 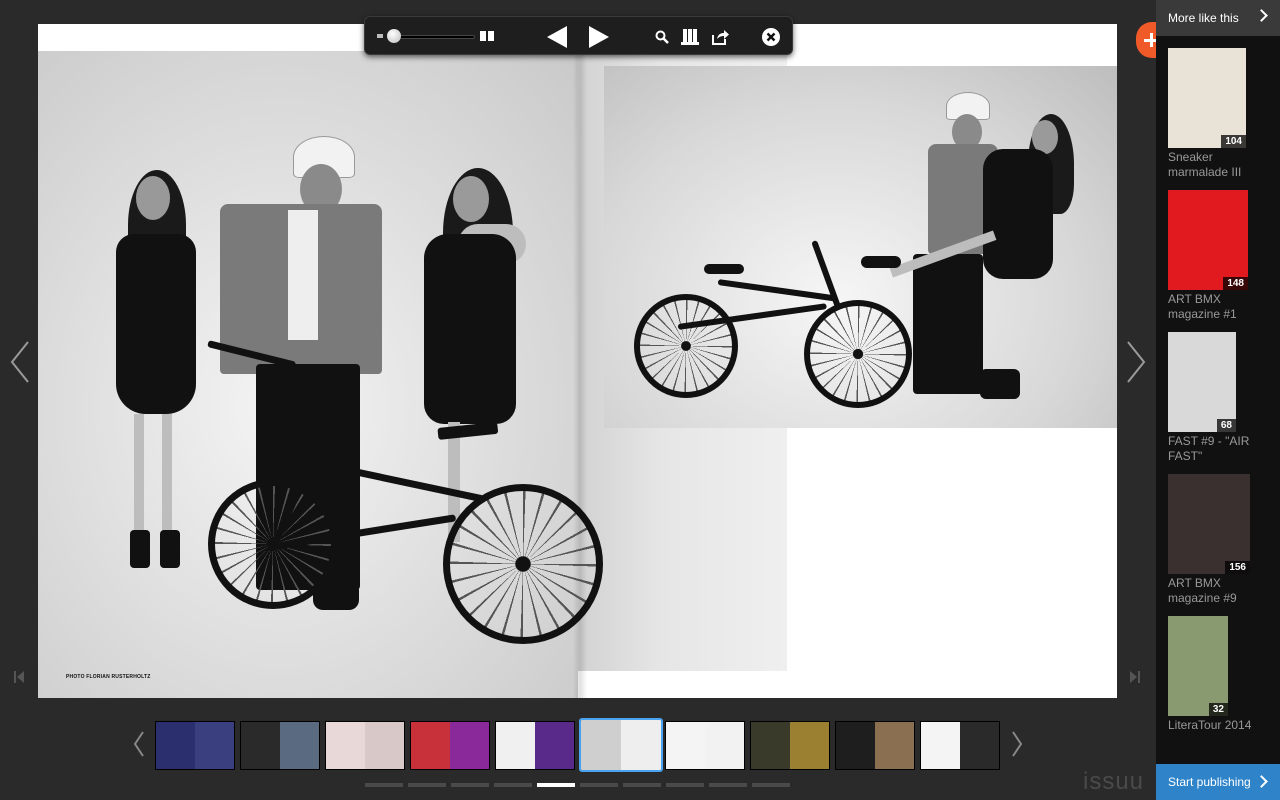 I want to click on recommendation-item: 32 LiteraTour 2014, so click(x=1218, y=674).